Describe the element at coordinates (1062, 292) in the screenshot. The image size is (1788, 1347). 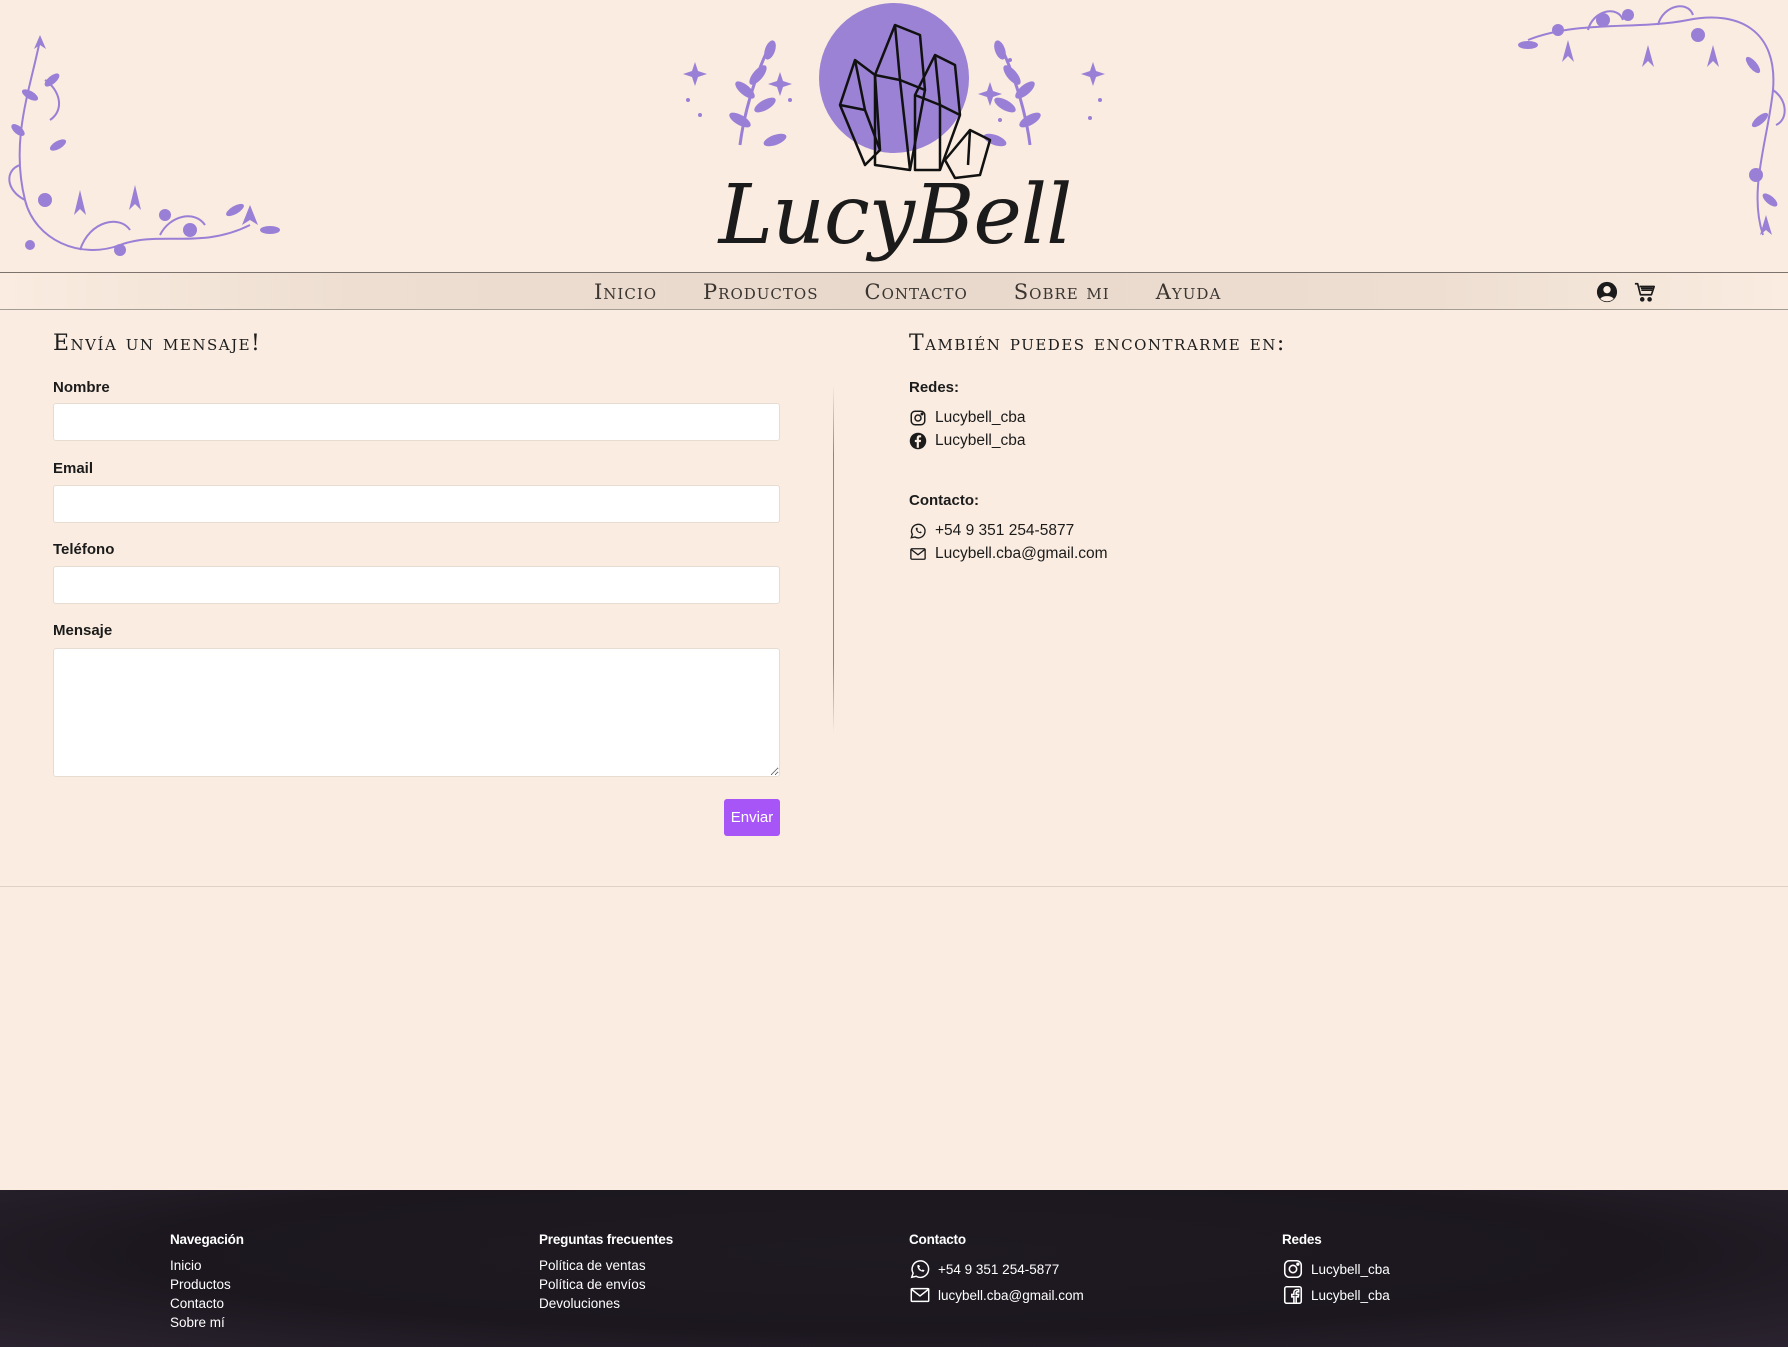
I see `nav-item-sobre-mi: Sobre mi` at that location.